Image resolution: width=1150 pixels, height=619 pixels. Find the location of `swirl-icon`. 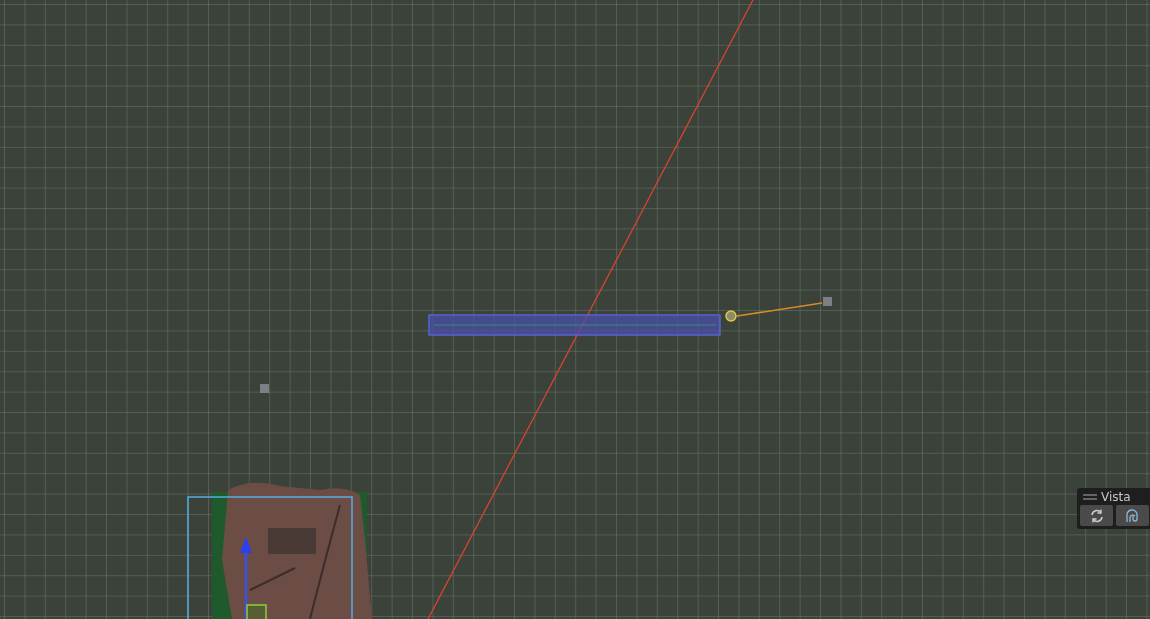

swirl-icon is located at coordinates (1132, 515).